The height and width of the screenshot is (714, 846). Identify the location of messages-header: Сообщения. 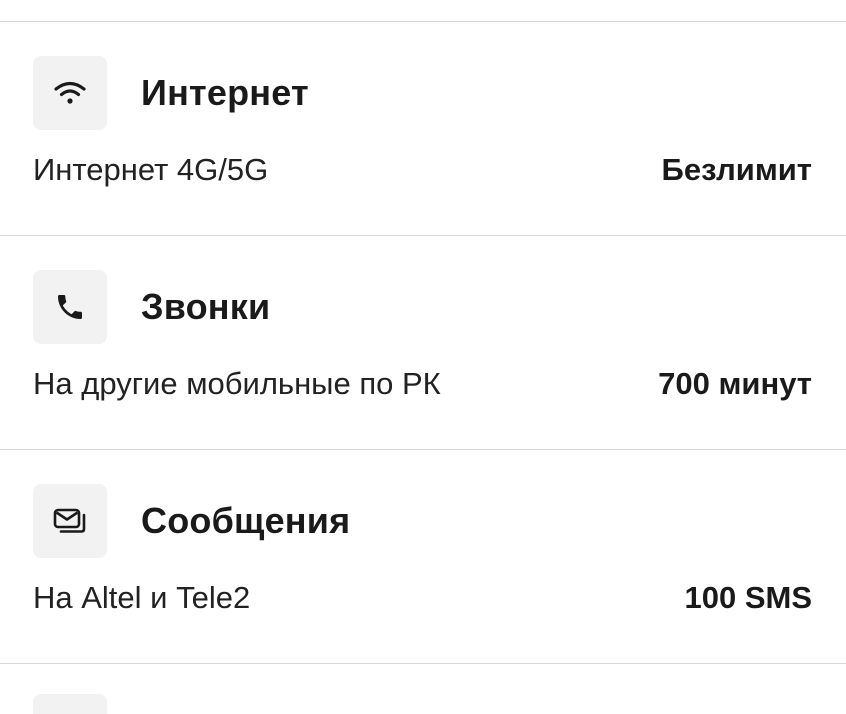
(191, 520).